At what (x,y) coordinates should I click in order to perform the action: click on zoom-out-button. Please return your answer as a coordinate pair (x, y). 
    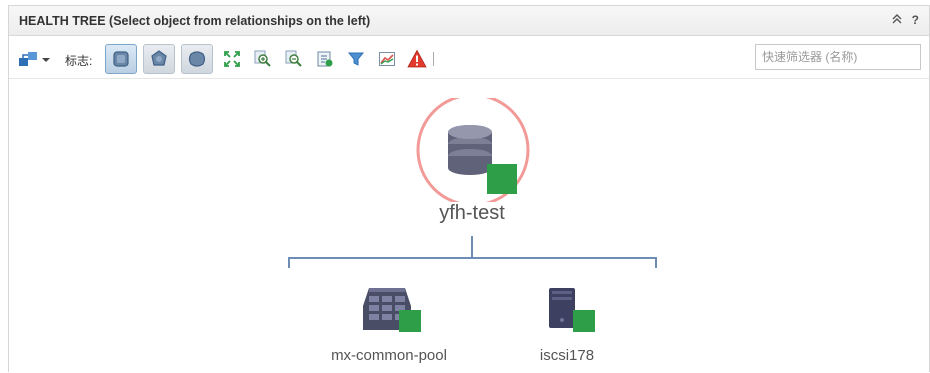
    Looking at the image, I should click on (294, 59).